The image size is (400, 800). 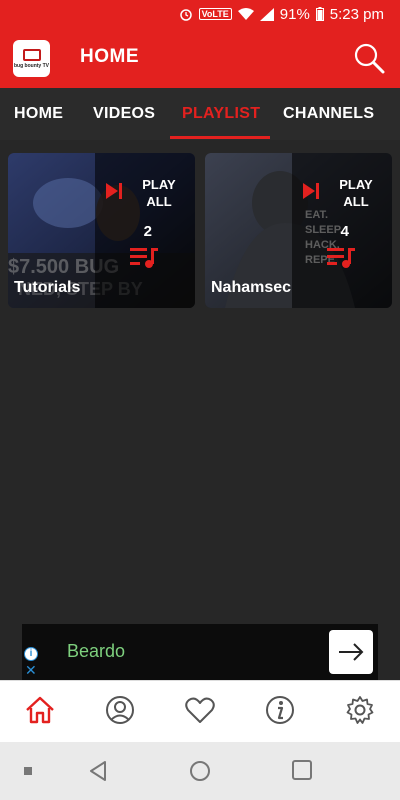 I want to click on page-title: HOME, so click(x=109, y=56).